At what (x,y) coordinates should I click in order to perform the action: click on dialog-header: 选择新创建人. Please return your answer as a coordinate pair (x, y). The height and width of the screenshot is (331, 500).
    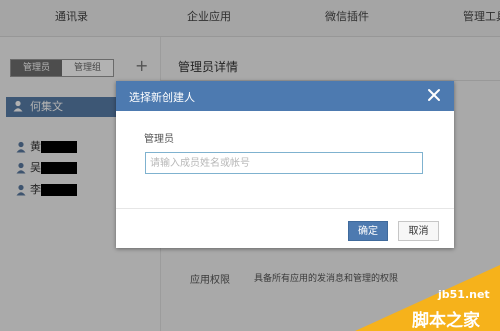
    Looking at the image, I should click on (285, 96).